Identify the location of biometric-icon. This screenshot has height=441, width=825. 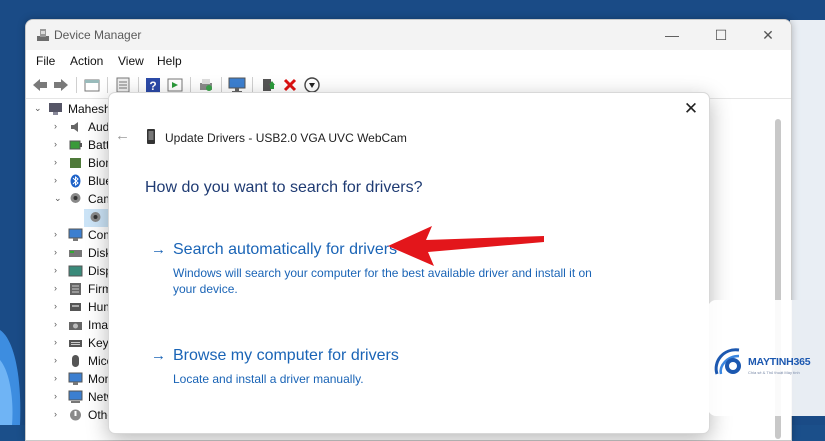
(75, 163).